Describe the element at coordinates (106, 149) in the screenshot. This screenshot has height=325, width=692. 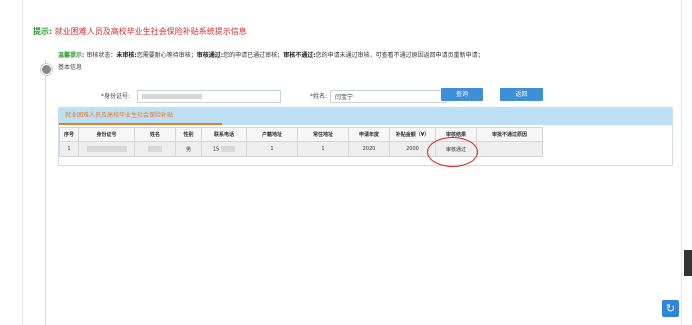
I see `cell-id-masked` at that location.